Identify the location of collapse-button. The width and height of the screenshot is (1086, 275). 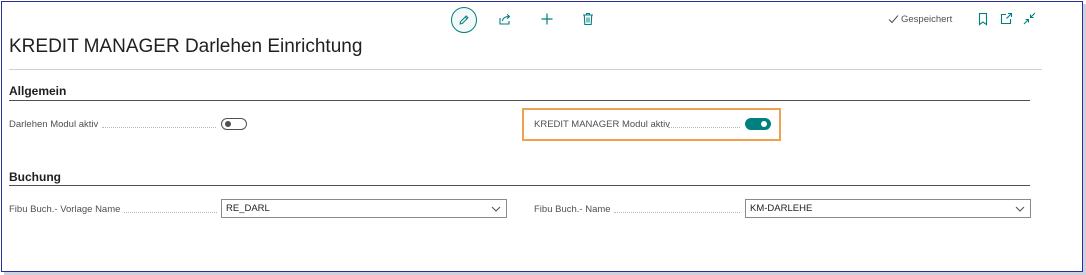
(1029, 18).